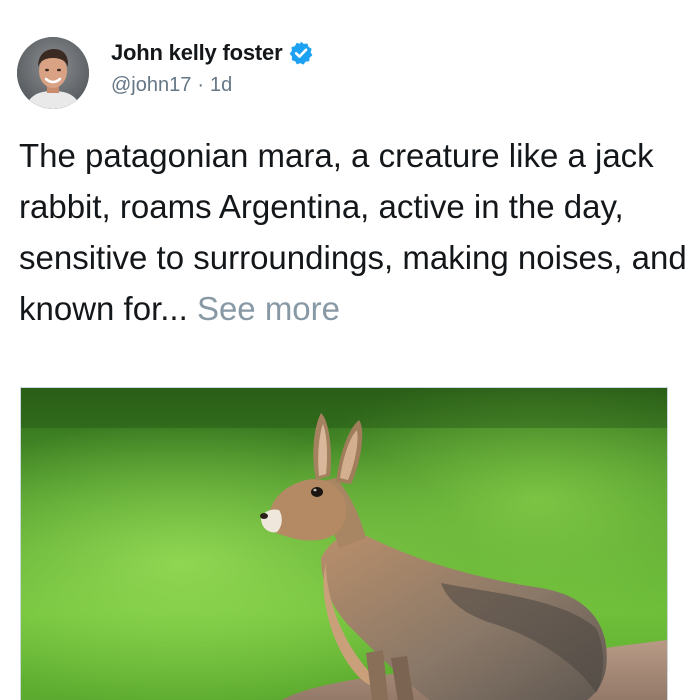  What do you see at coordinates (151, 85) in the screenshot?
I see `author-handle: @john17` at bounding box center [151, 85].